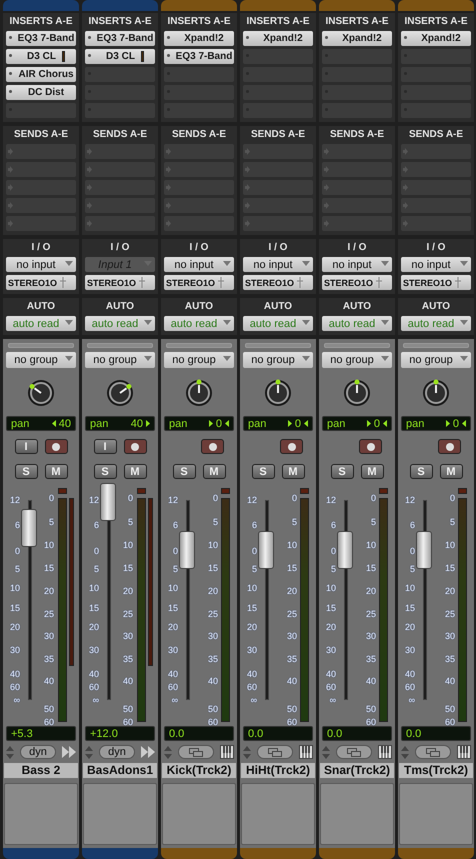 This screenshot has width=476, height=859. I want to click on insert-slot: AIR Chorus, so click(41, 74).